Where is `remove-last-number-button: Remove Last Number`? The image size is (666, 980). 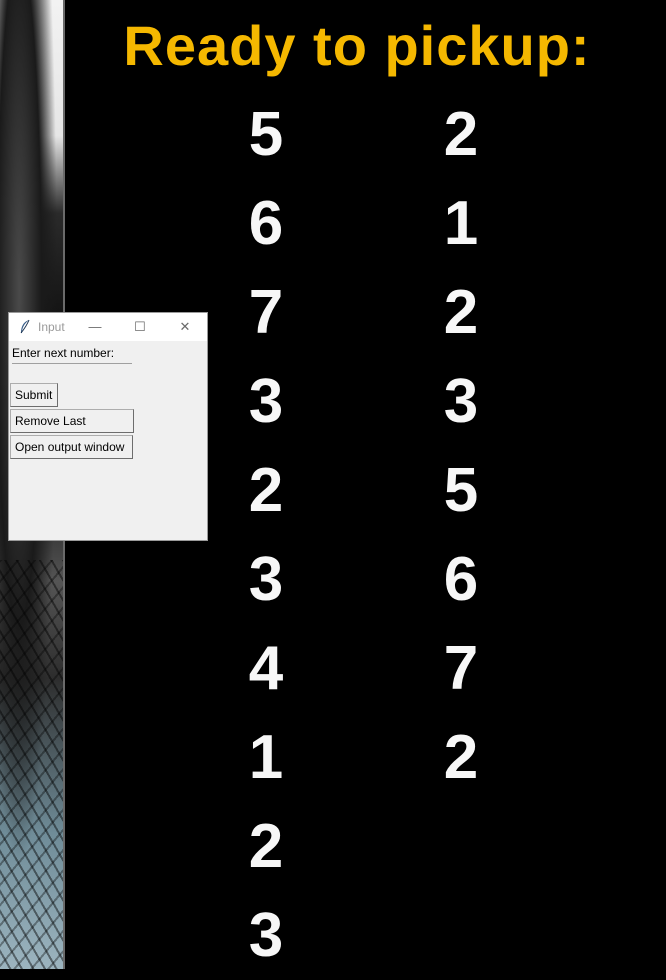 remove-last-number-button: Remove Last Number is located at coordinates (72, 429).